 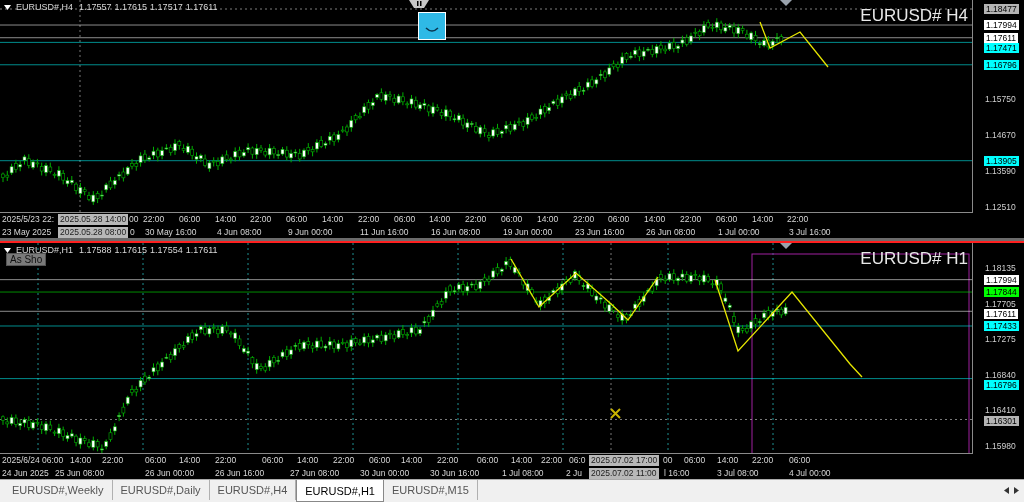 I want to click on price-tag: 1.17844, so click(x=1001, y=292).